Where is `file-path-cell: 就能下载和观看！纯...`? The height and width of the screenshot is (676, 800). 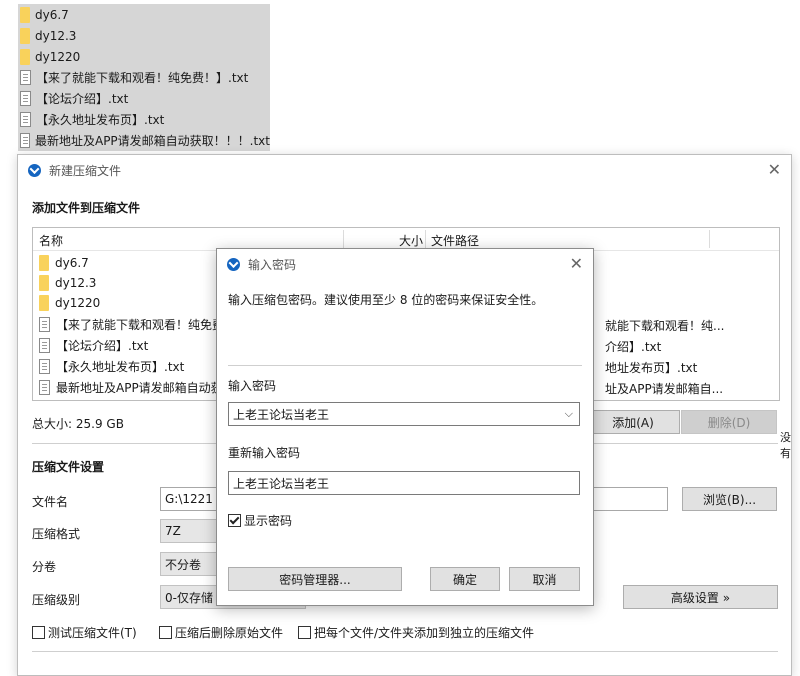
file-path-cell: 就能下载和观看！纯... is located at coordinates (665, 326).